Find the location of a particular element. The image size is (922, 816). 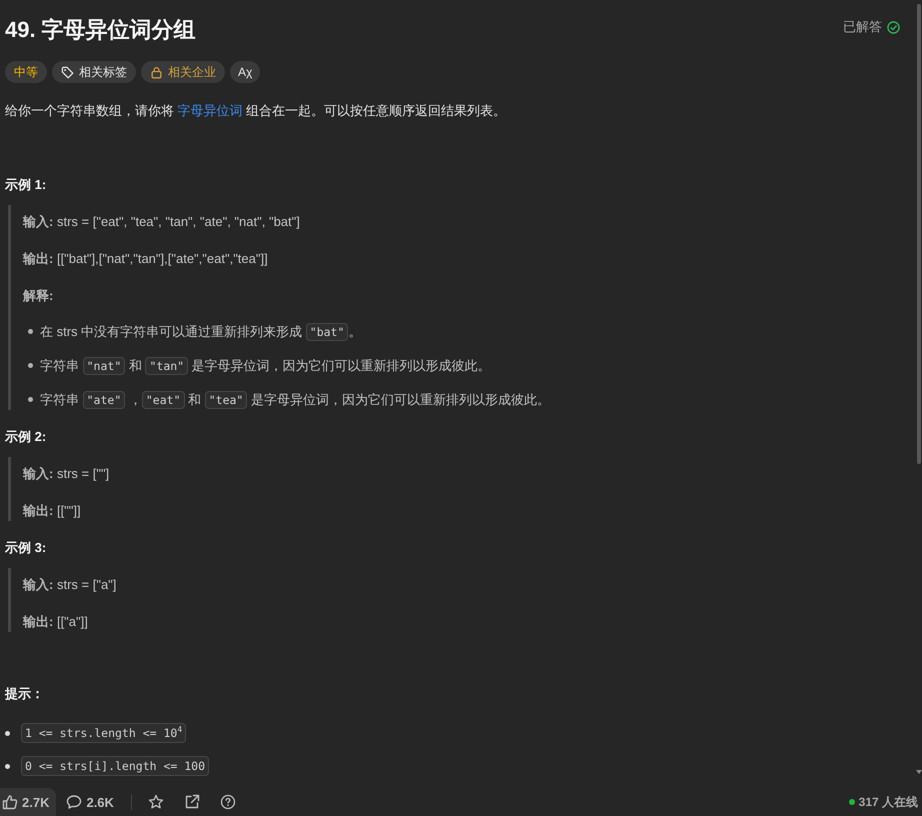

scroll-down-icon is located at coordinates (919, 772).